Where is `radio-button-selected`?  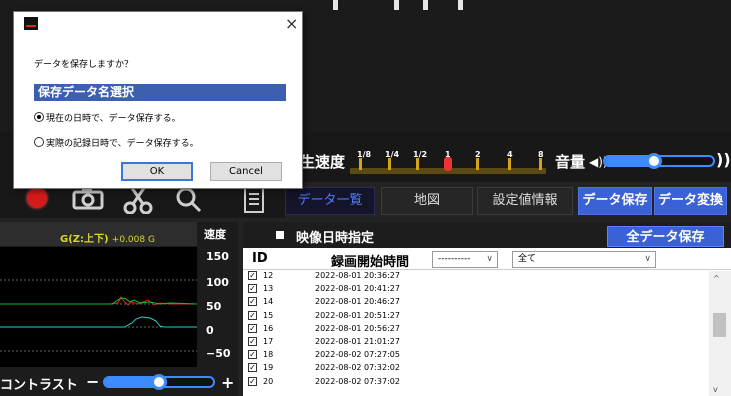 radio-button-selected is located at coordinates (39, 117).